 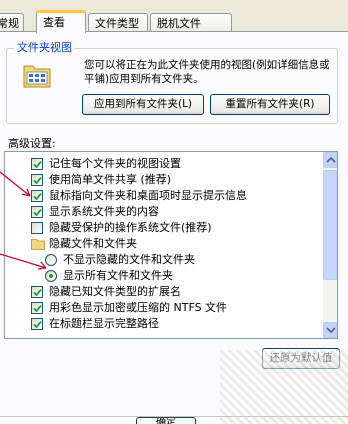 I want to click on scroll-up-button, so click(x=330, y=160).